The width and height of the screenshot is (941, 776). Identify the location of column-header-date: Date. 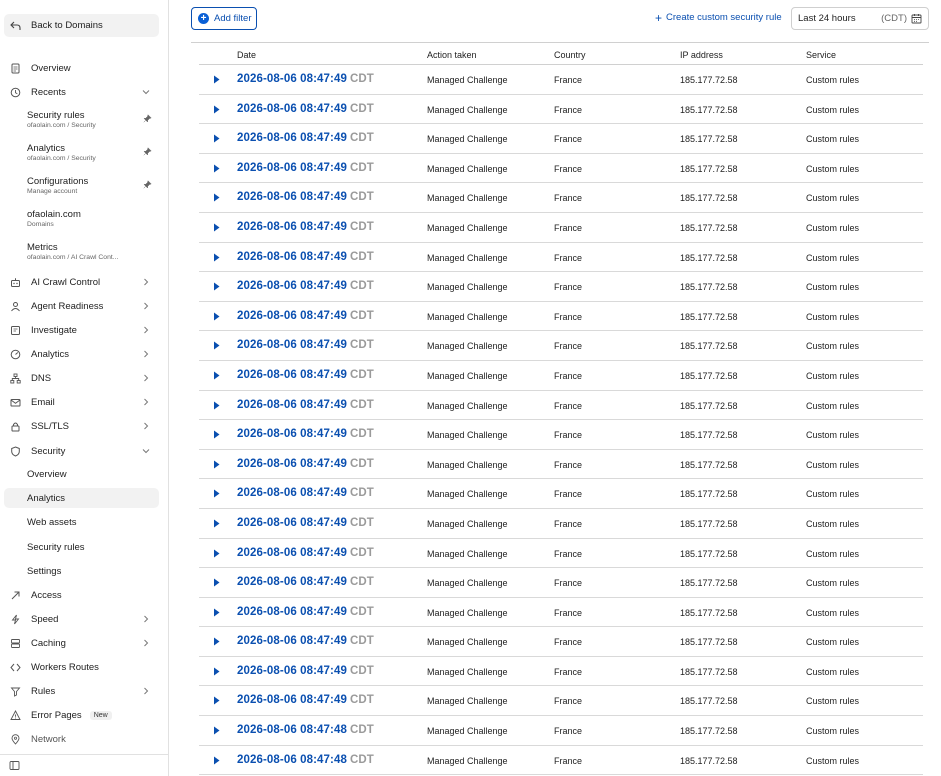
(246, 55).